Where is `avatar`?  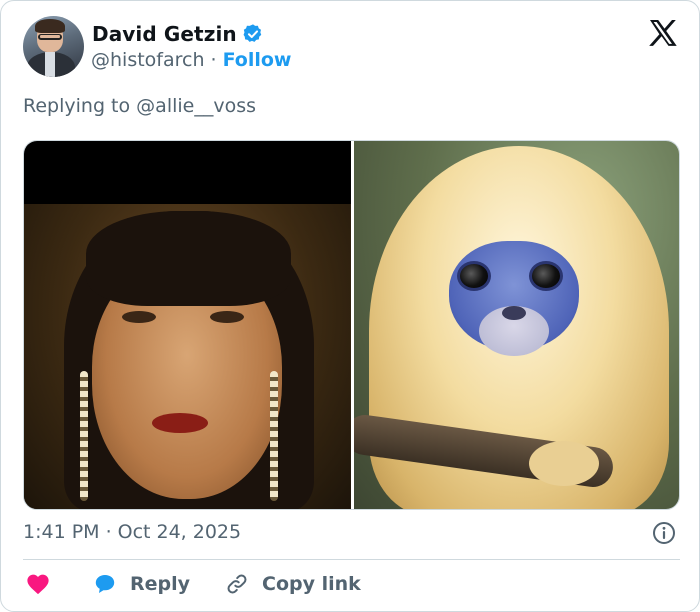 avatar is located at coordinates (53, 46).